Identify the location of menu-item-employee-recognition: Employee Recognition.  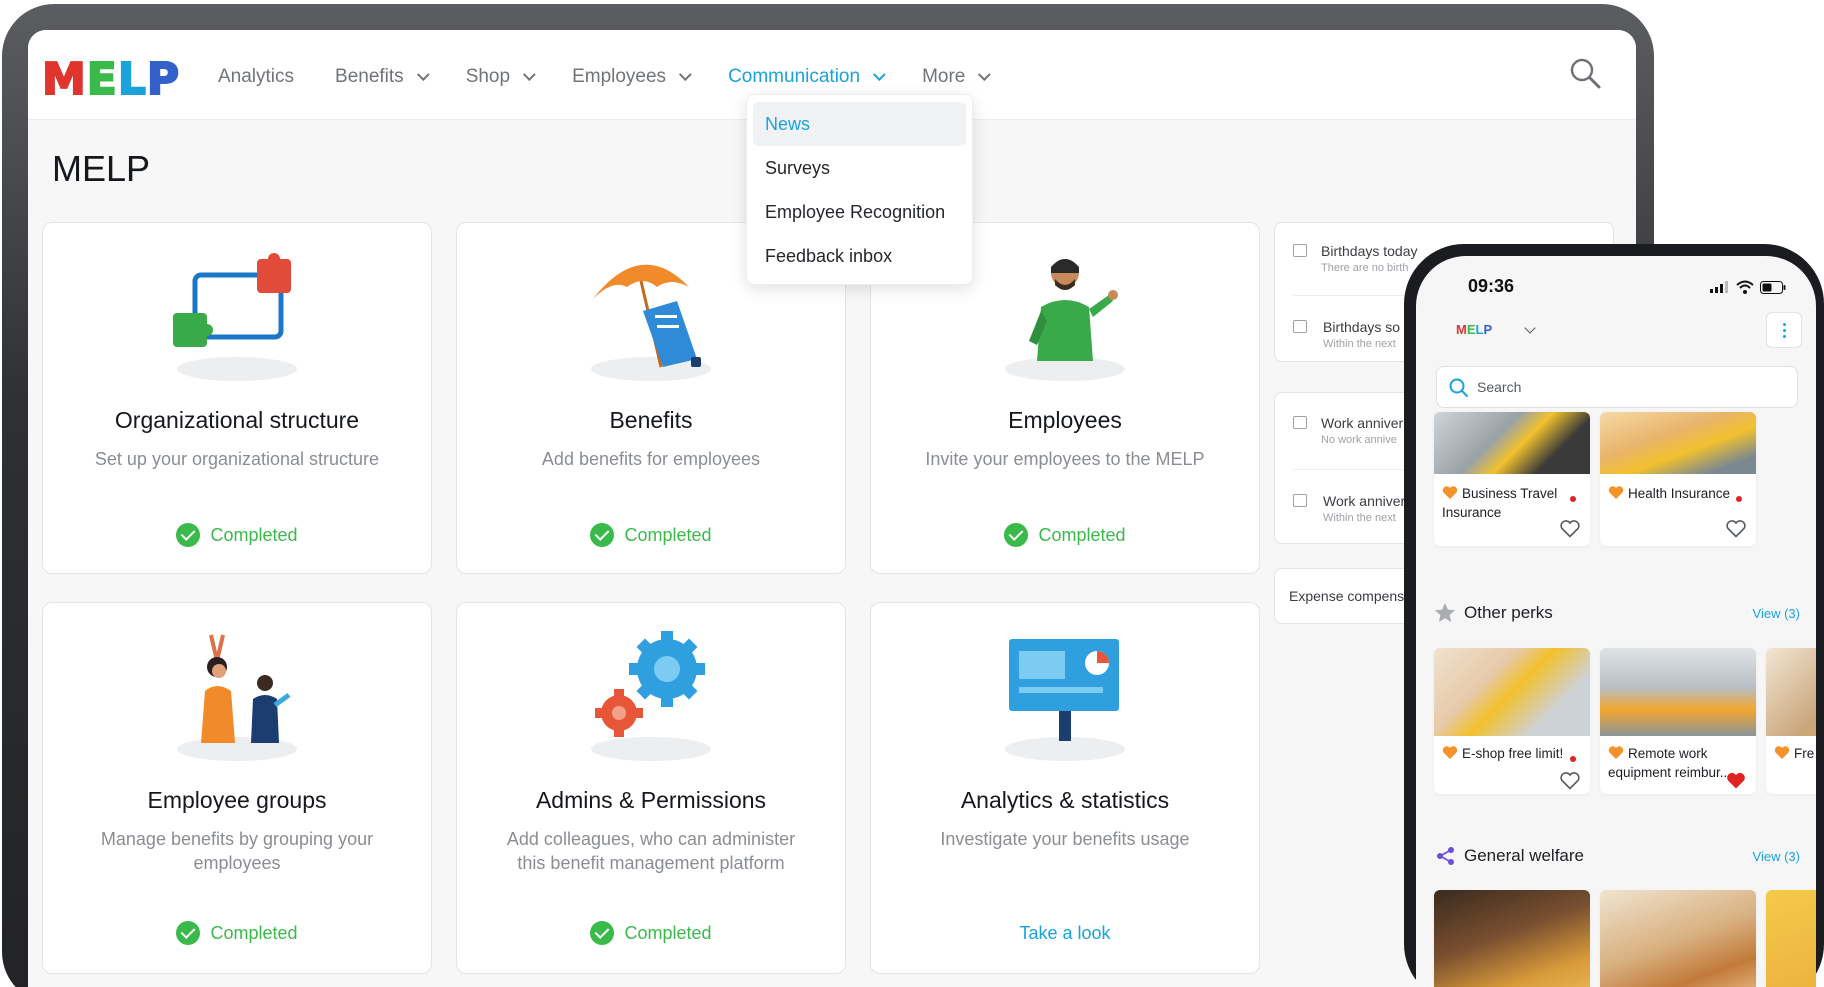
(859, 212).